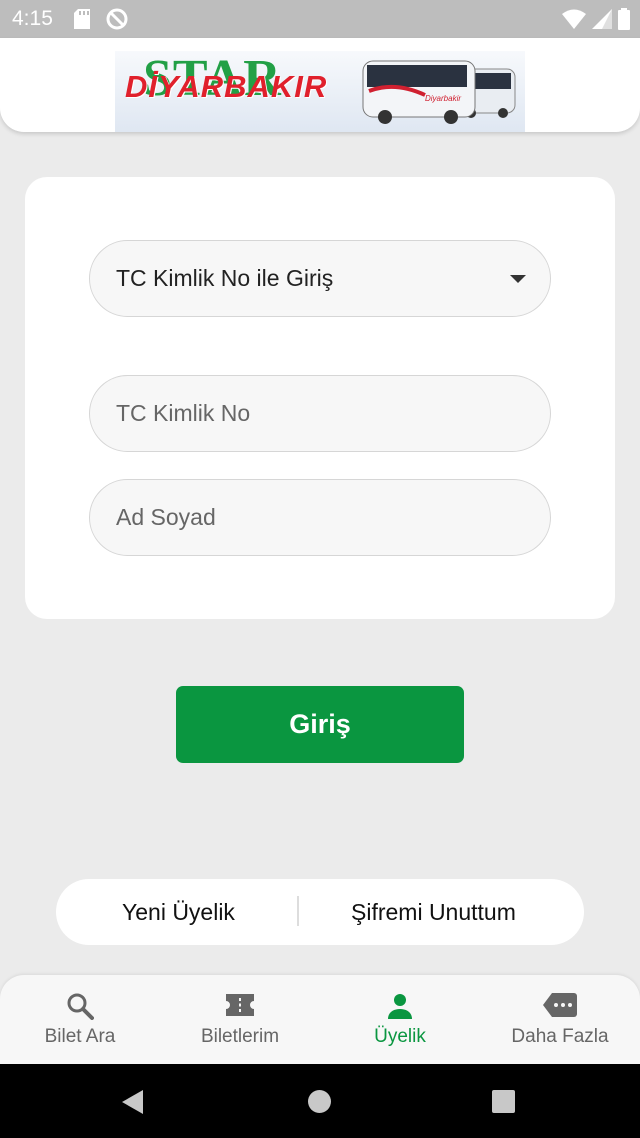 This screenshot has width=640, height=1138. I want to click on login-button: Giriş, so click(320, 724).